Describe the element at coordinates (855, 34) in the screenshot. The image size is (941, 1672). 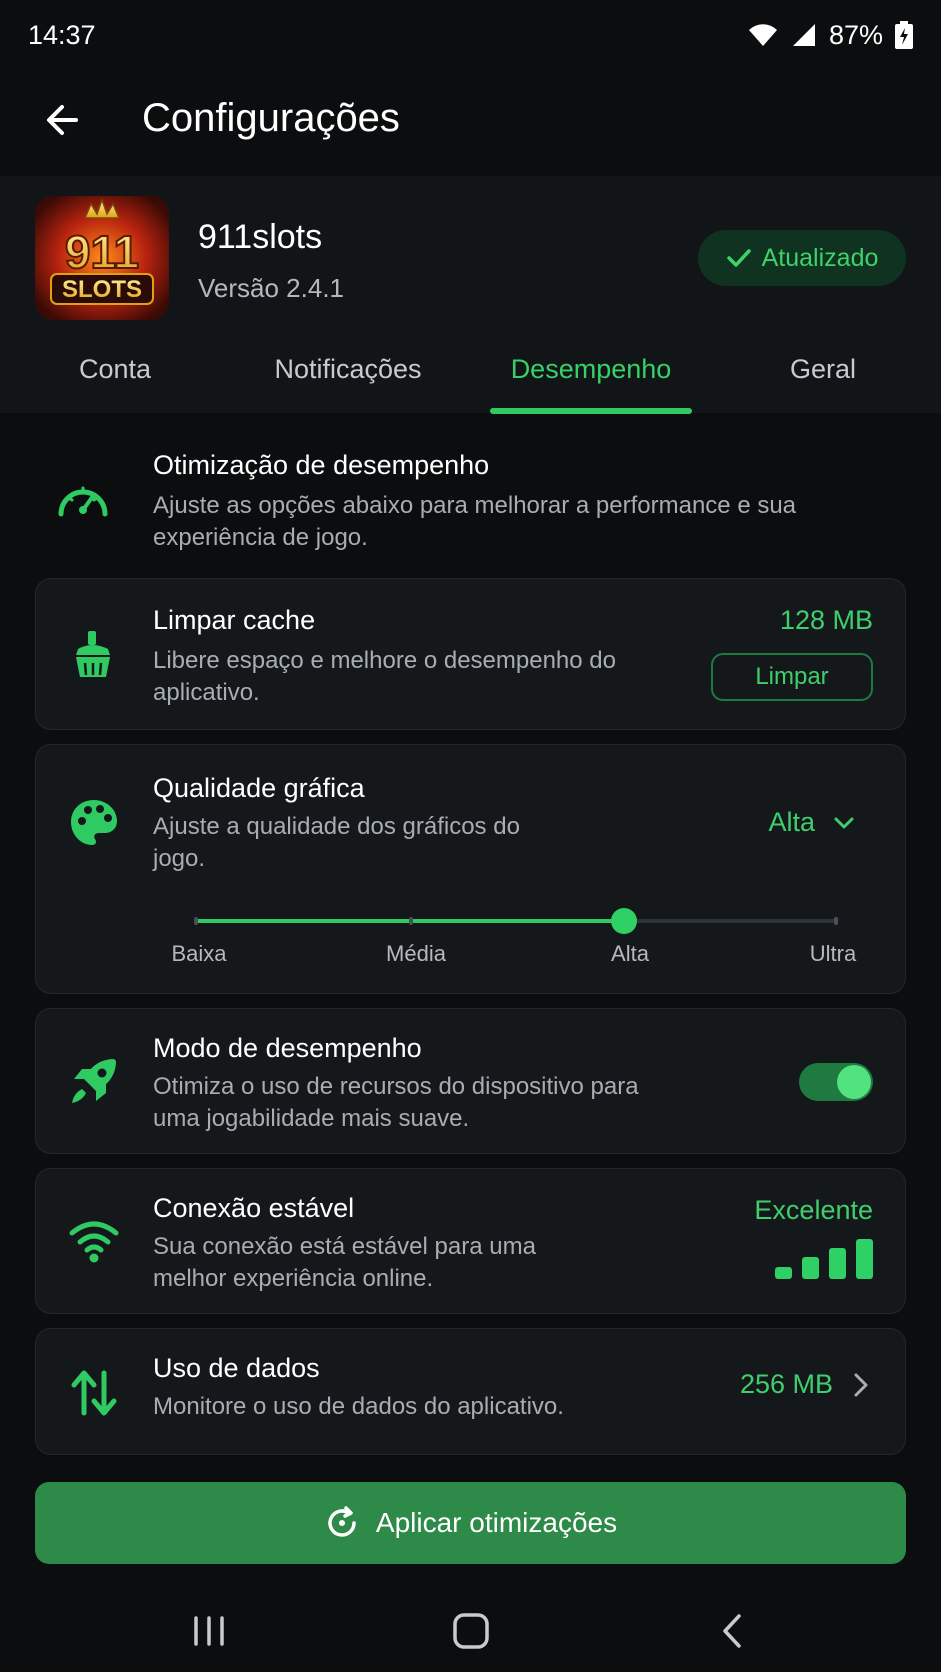
I see `battery-percent: 87%` at that location.